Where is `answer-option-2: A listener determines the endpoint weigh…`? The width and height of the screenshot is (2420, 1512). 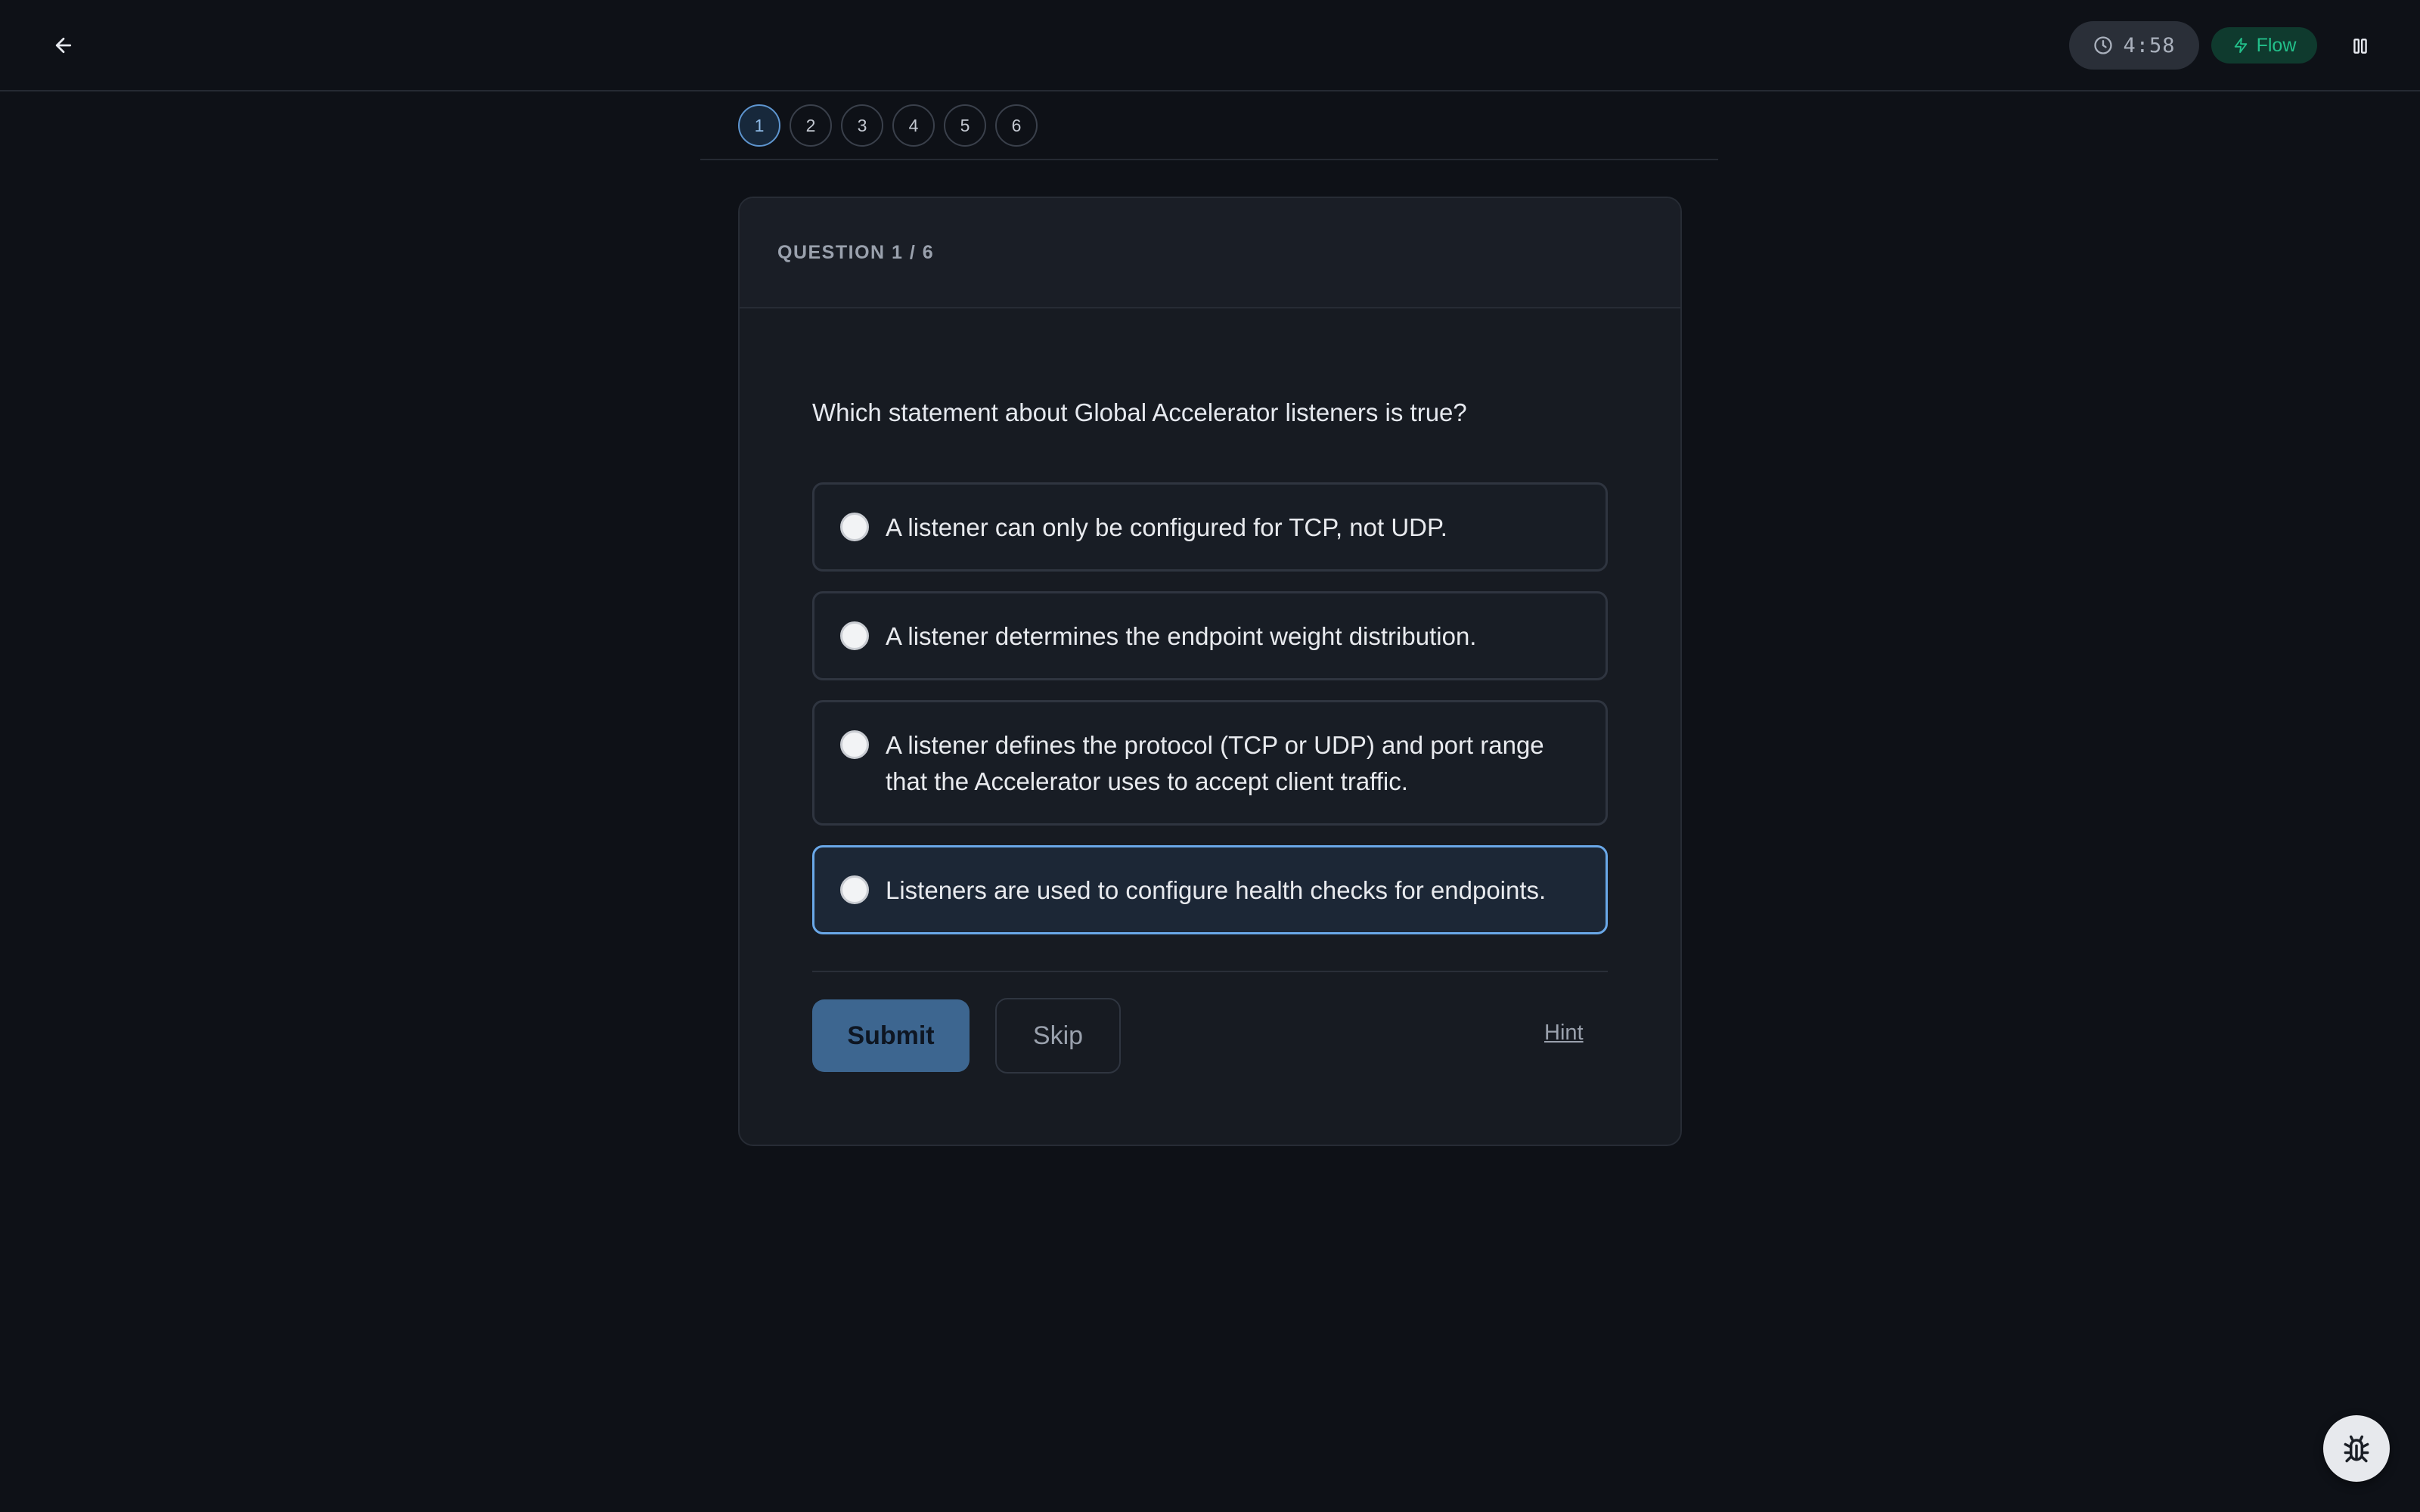 answer-option-2: A listener determines the endpoint weigh… is located at coordinates (1210, 635).